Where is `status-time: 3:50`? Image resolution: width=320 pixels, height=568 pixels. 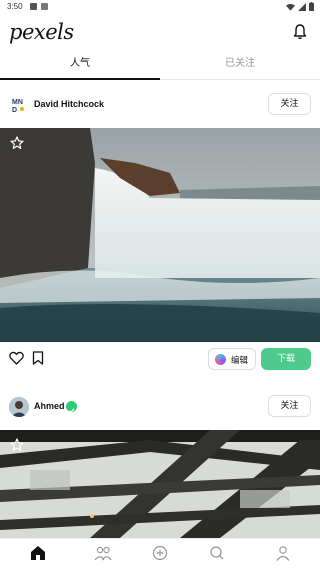 status-time: 3:50 is located at coordinates (15, 6).